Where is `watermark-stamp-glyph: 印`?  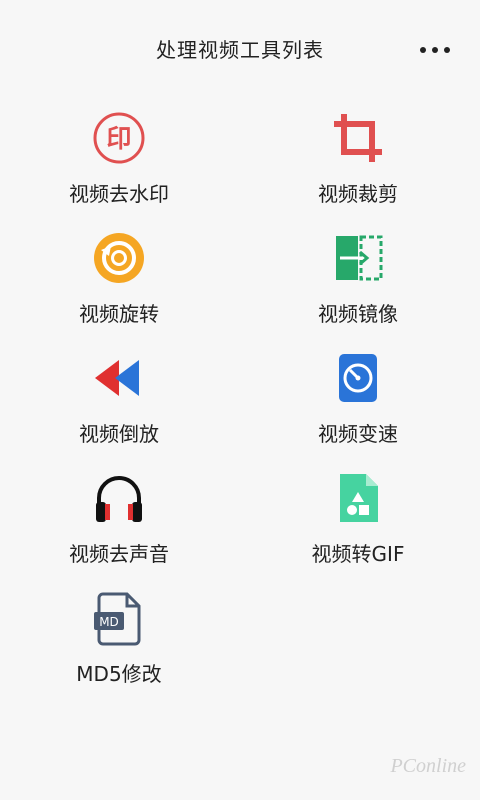
watermark-stamp-glyph: 印 is located at coordinates (118, 138).